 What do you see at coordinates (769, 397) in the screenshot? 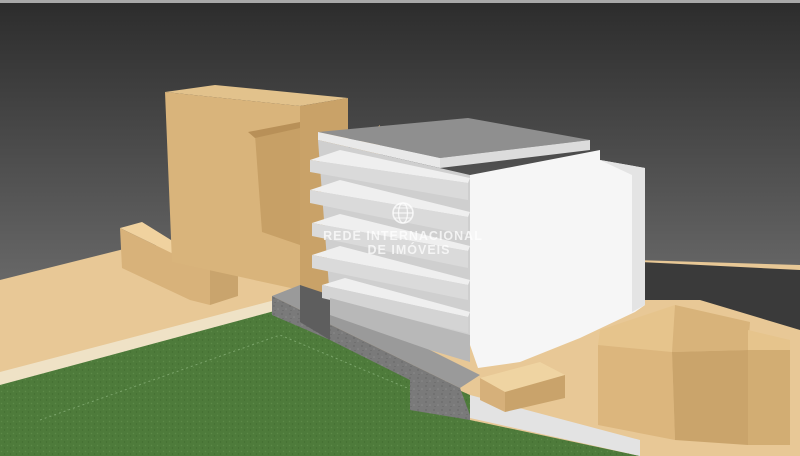
I see `right-house-annex-side` at bounding box center [769, 397].